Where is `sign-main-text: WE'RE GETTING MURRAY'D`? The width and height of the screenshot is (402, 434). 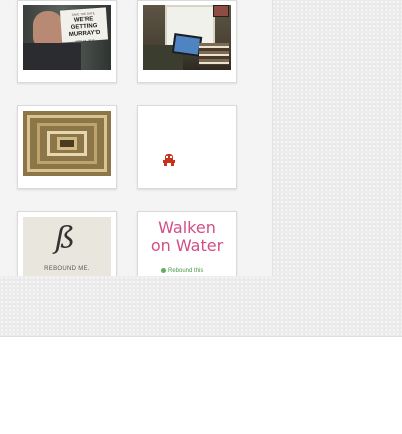 sign-main-text: WE'RE GETTING MURRAY'D is located at coordinates (84, 27).